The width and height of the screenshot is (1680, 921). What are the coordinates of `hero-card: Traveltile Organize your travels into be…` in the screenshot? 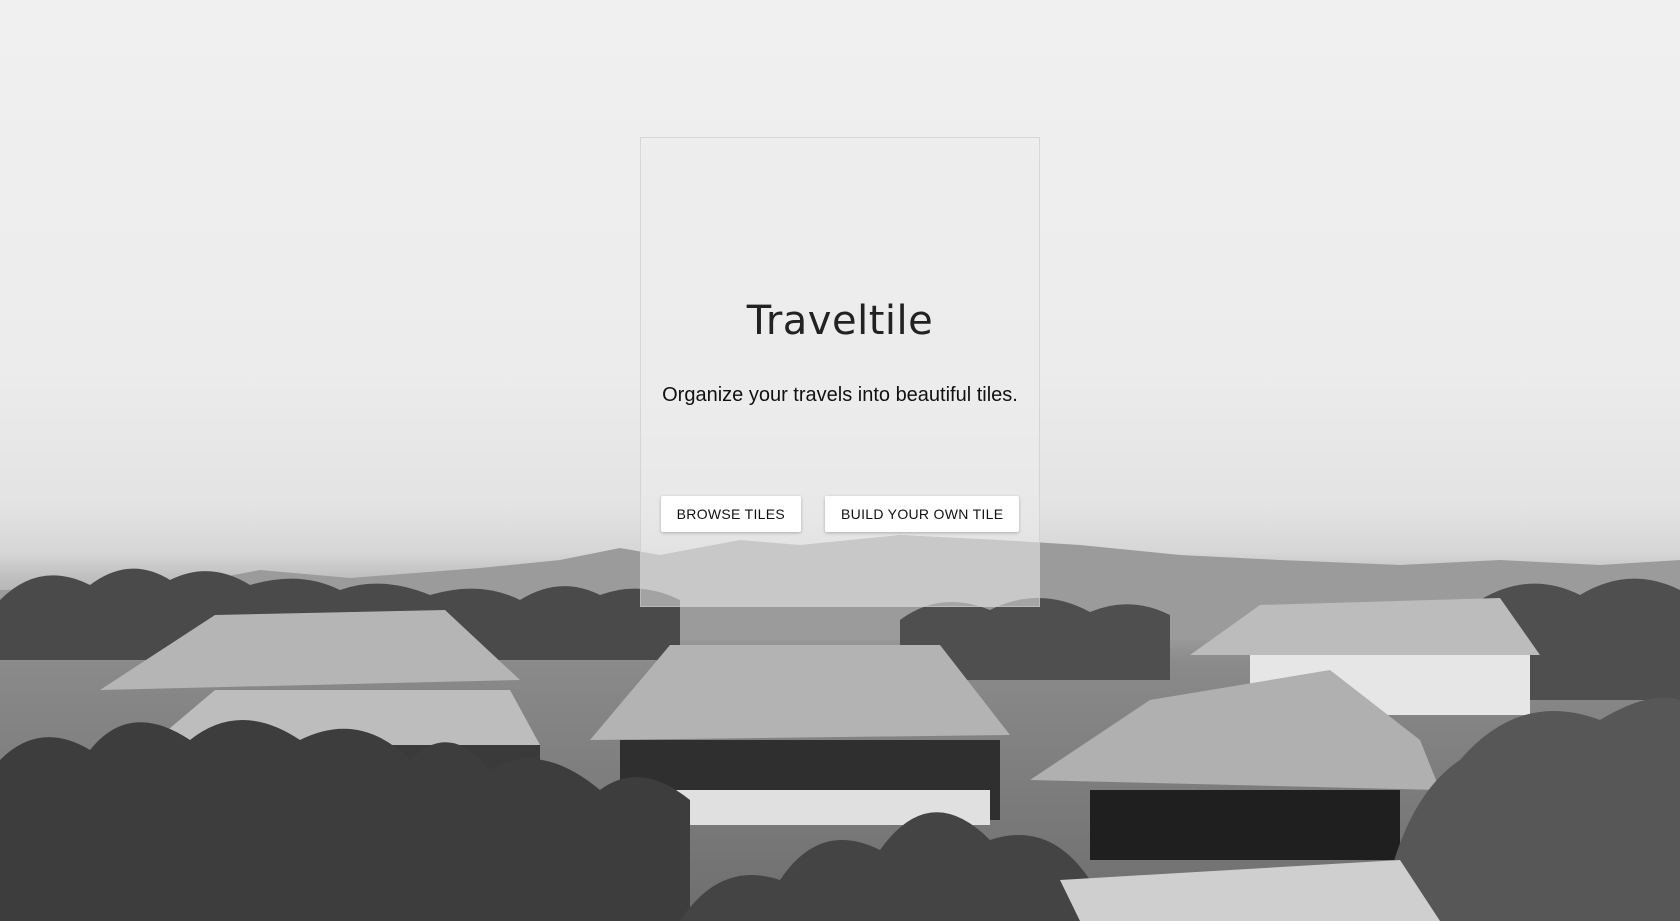 It's located at (840, 372).